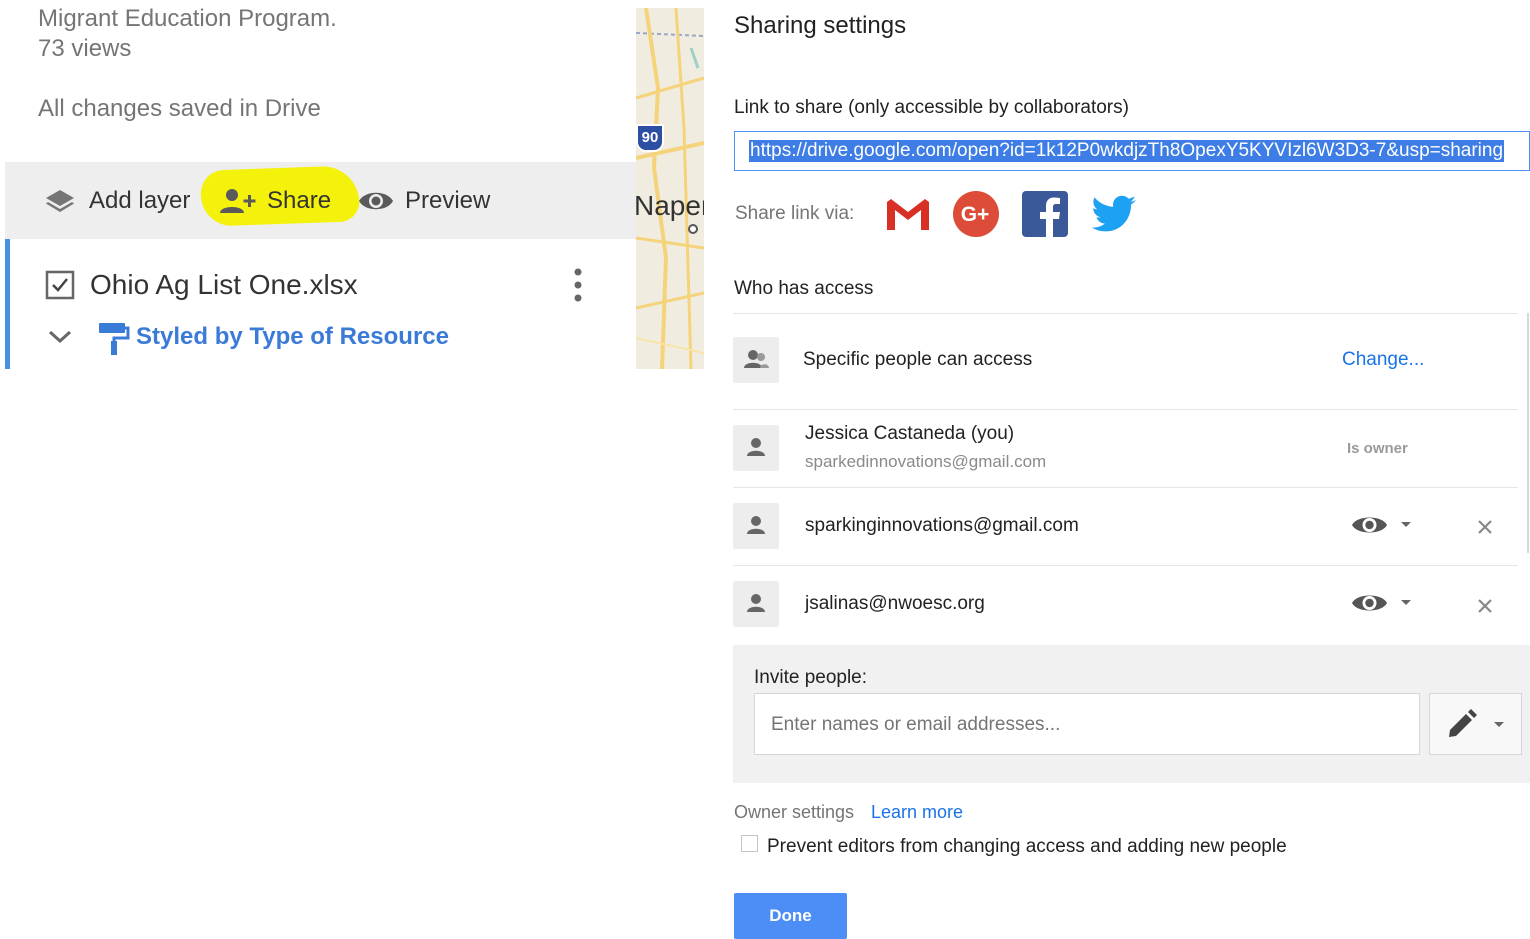 This screenshot has width=1530, height=939. I want to click on view-count: 73 views, so click(85, 48).